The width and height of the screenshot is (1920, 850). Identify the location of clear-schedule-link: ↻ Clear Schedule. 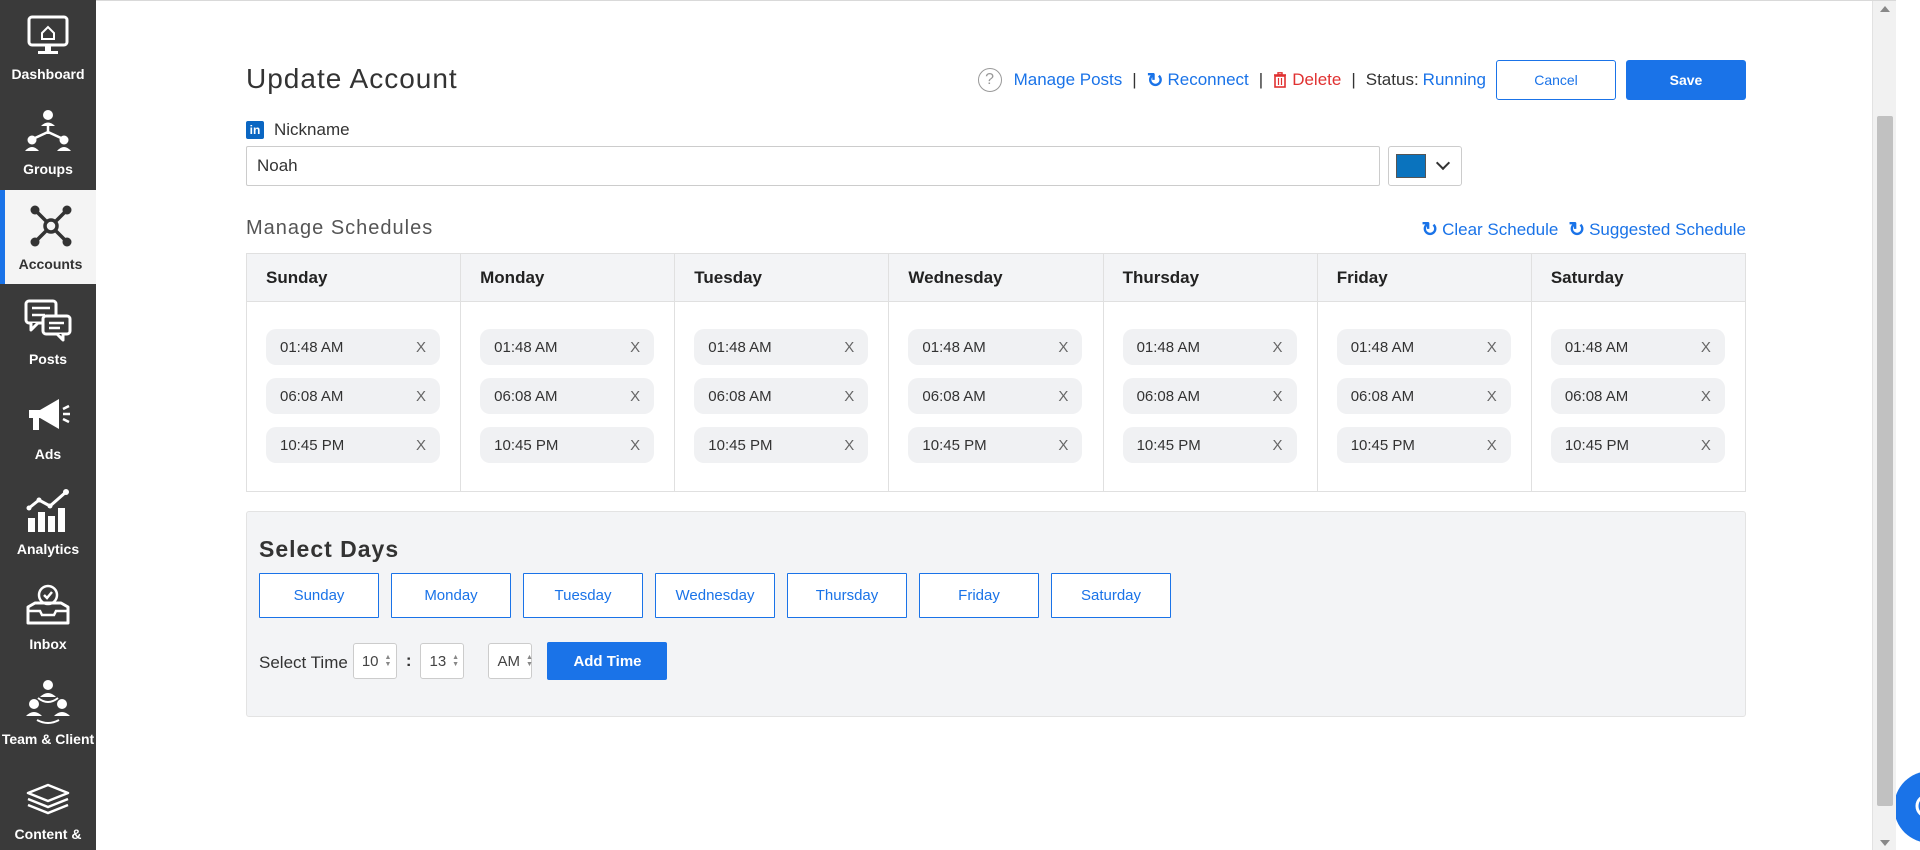
(1489, 229).